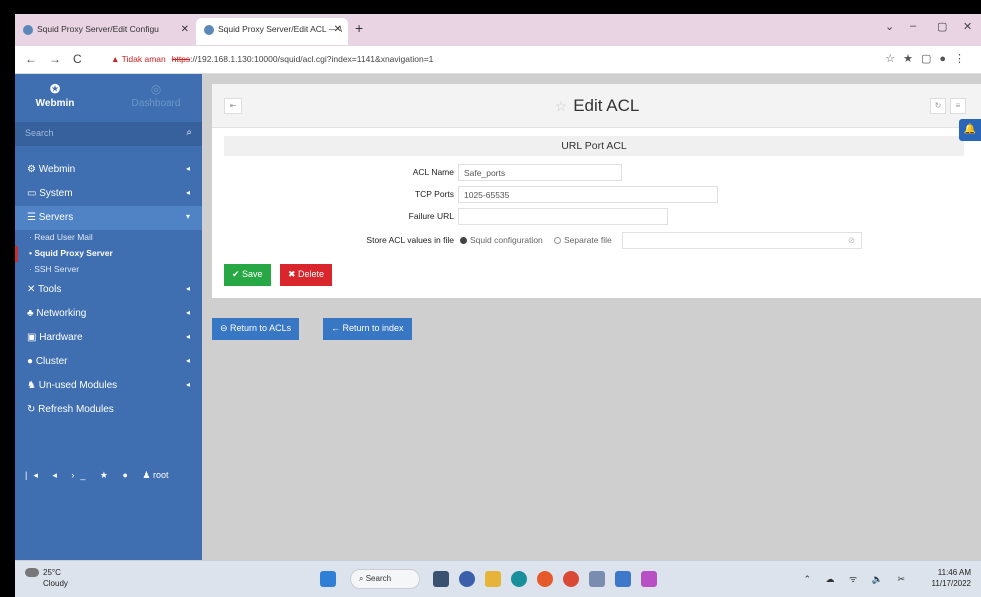  Describe the element at coordinates (108, 194) in the screenshot. I see `sidebar-item-system: ▭ System ◂` at that location.